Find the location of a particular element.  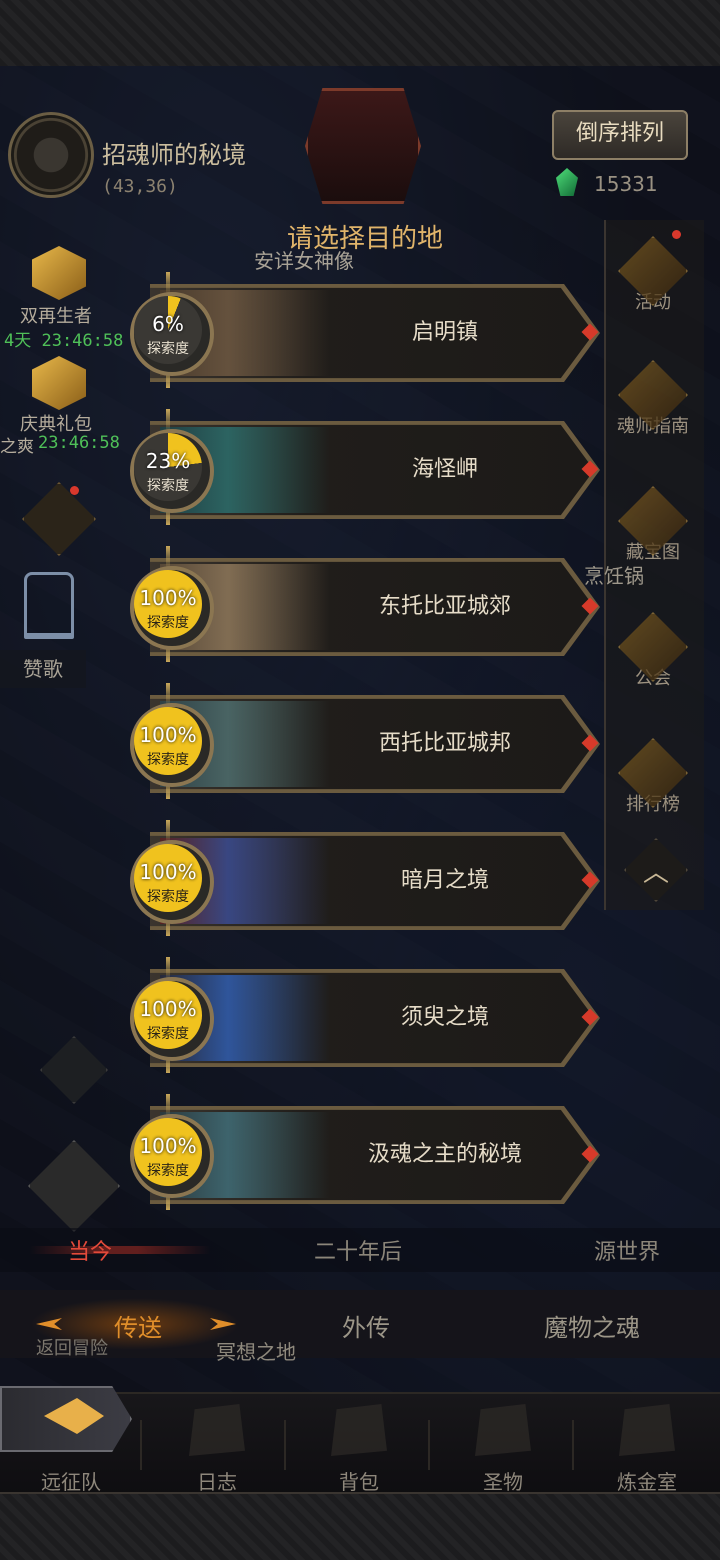

tab-teleport: 传送 is located at coordinates (138, 1325).